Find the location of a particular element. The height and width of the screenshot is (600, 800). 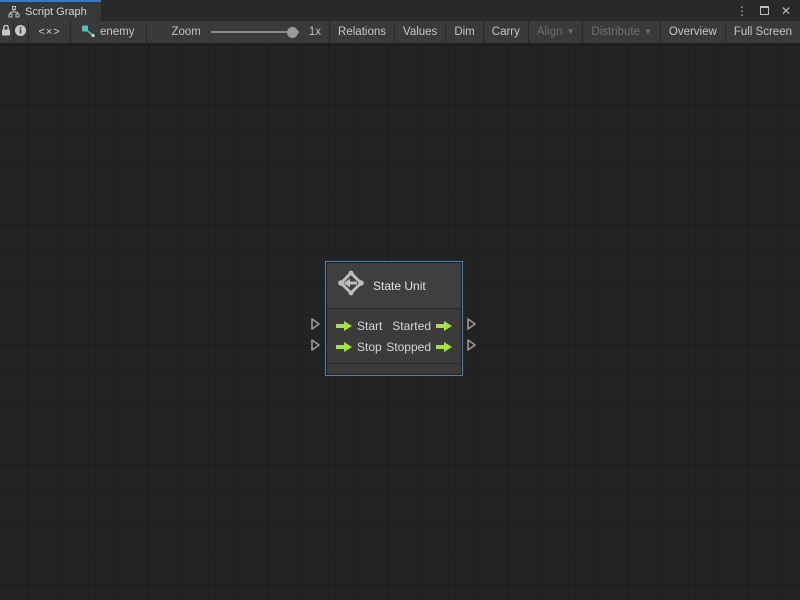

zoom-slider is located at coordinates (254, 32).